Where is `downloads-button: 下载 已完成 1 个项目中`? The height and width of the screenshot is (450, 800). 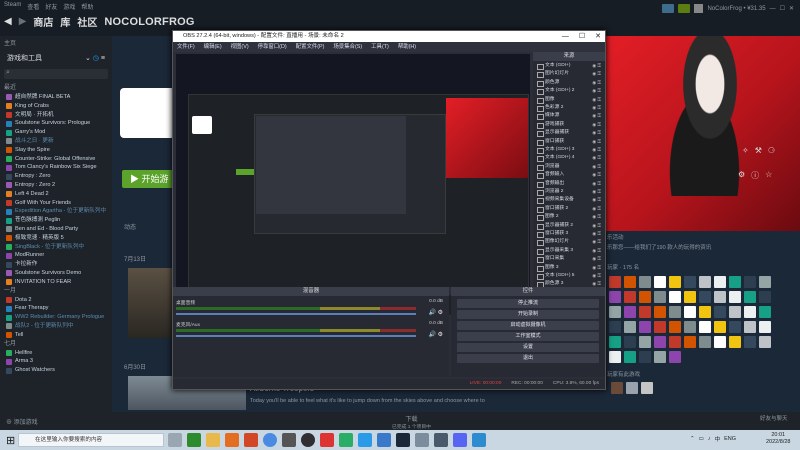
downloads-button: 下载 已完成 1 个项目中 is located at coordinates (411, 422).